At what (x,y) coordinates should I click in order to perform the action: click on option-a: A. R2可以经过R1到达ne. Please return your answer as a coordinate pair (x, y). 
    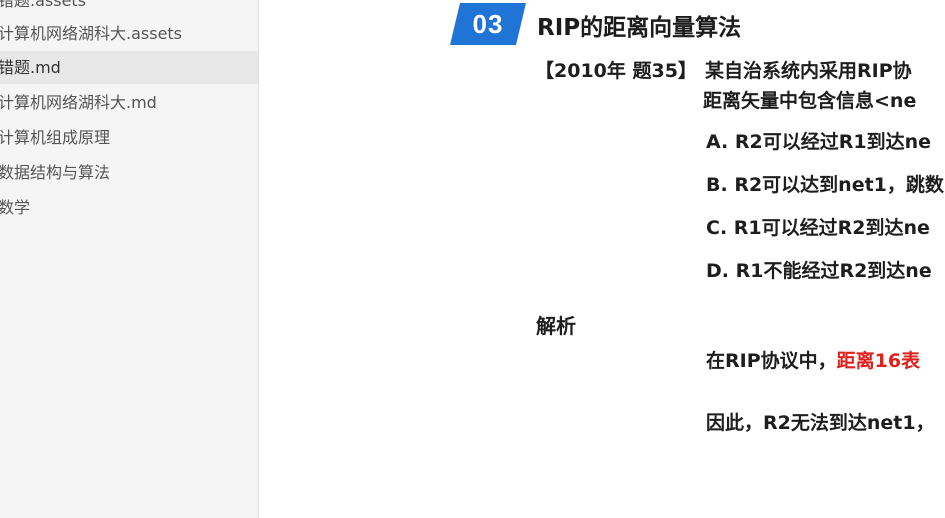
    Looking at the image, I should click on (819, 142).